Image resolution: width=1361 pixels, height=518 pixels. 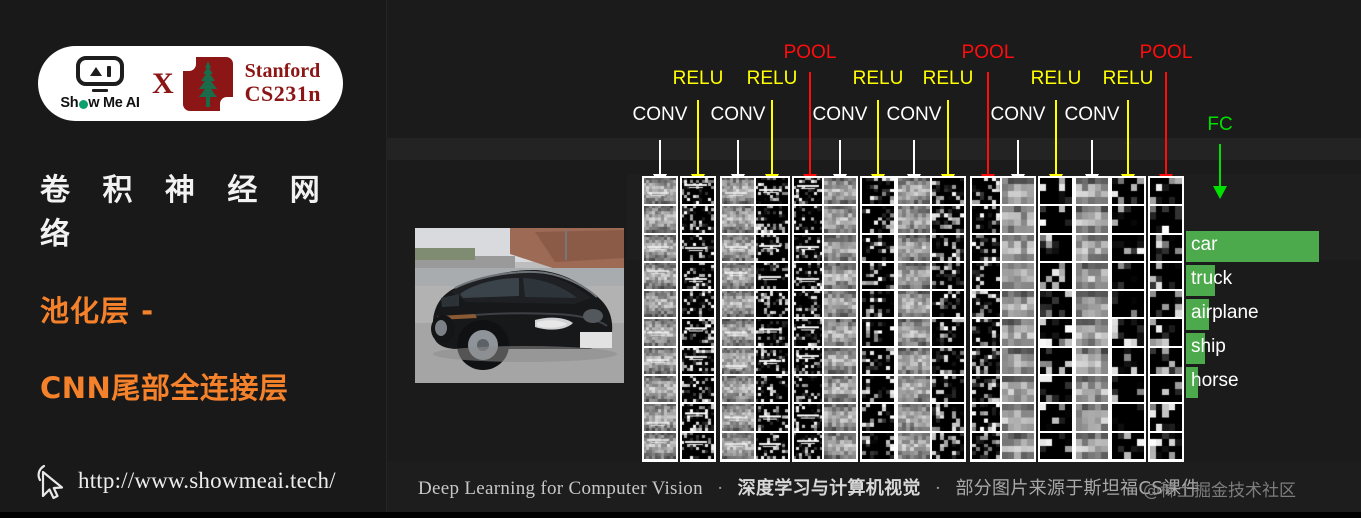 I want to click on caption-chinese-bold: 深度学习与计算机视觉, so click(x=829, y=488).